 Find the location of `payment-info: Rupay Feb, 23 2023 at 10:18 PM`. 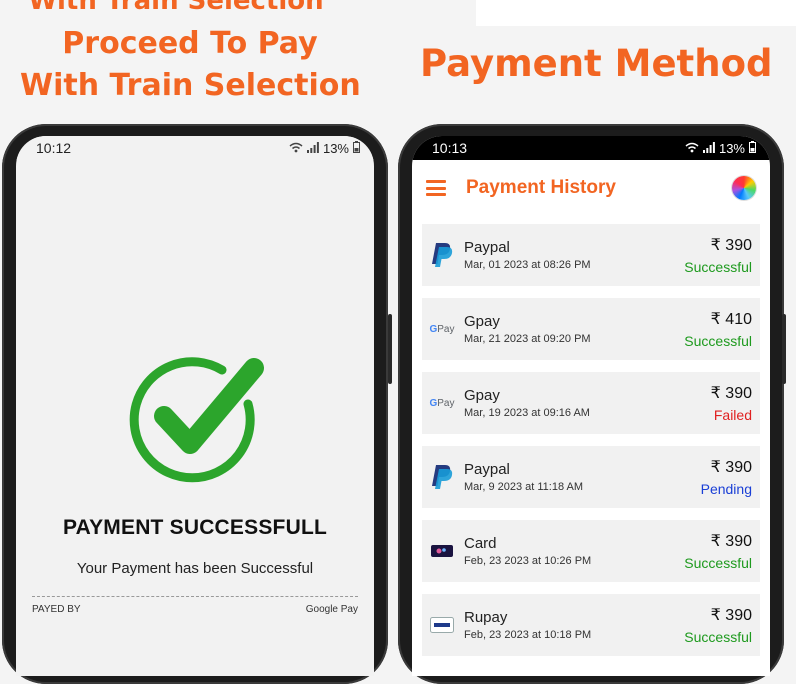

payment-info: Rupay Feb, 23 2023 at 10:18 PM is located at coordinates (574, 625).